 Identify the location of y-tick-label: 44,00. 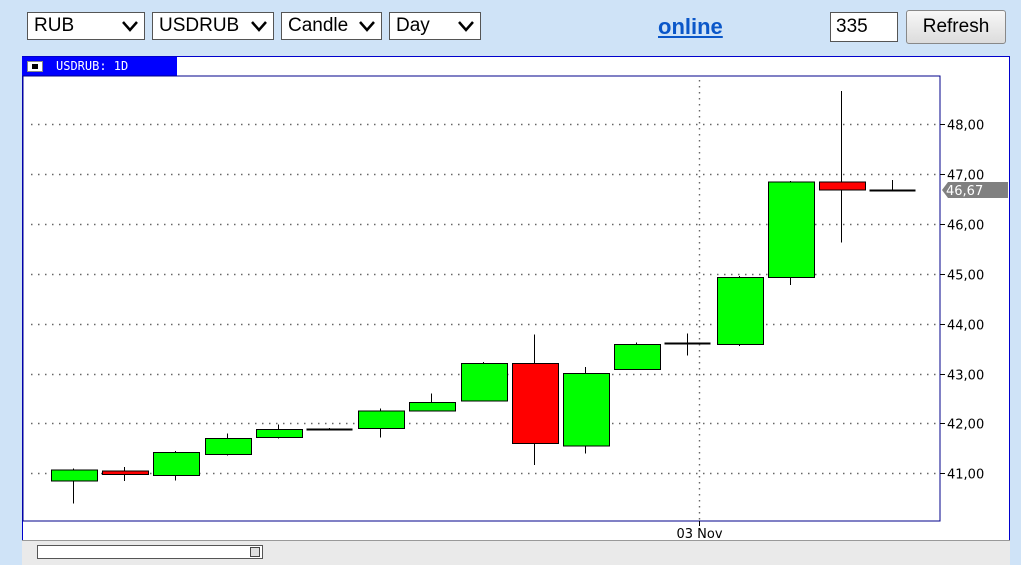
(965, 326).